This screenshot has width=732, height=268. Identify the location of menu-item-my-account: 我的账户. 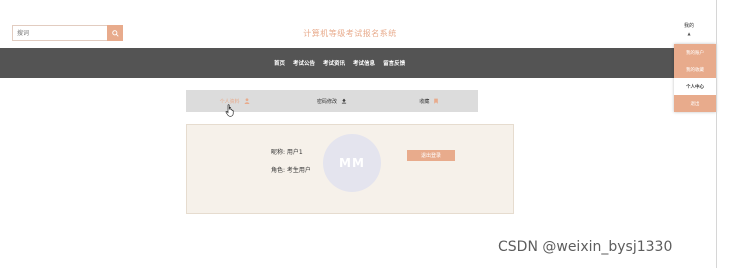
(695, 52).